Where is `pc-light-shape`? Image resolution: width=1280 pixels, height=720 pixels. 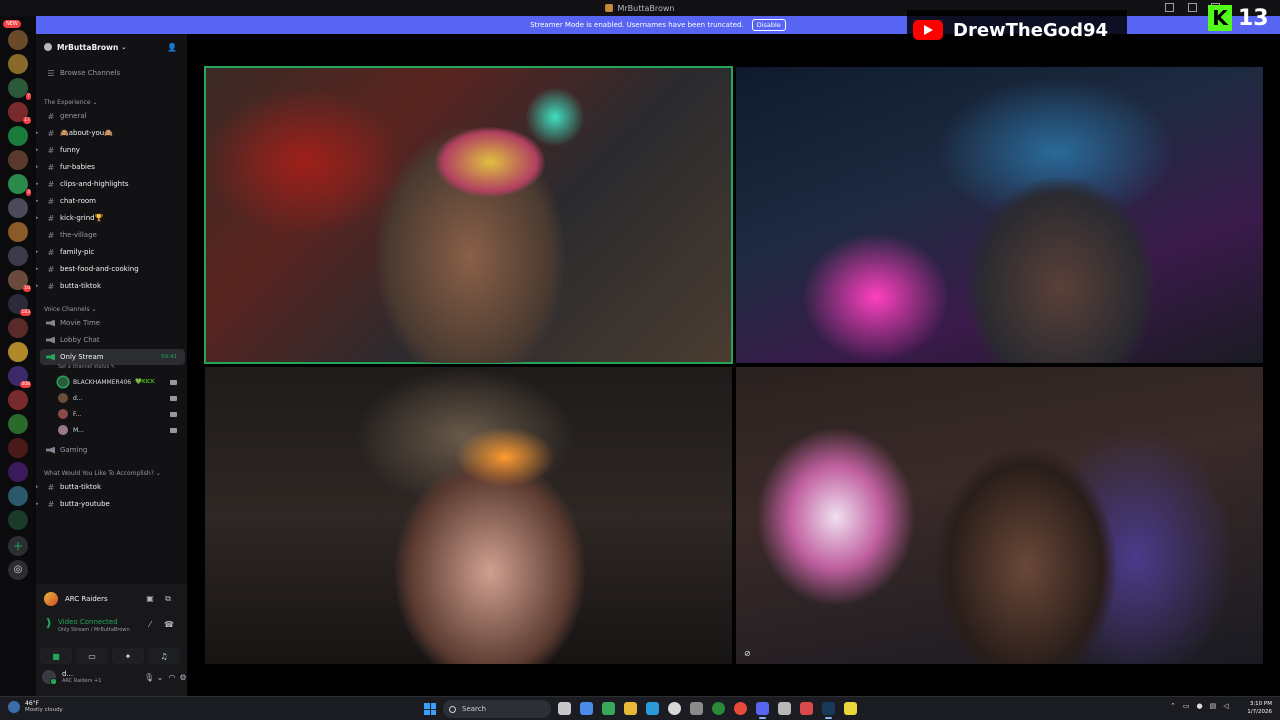 pc-light-shape is located at coordinates (836, 517).